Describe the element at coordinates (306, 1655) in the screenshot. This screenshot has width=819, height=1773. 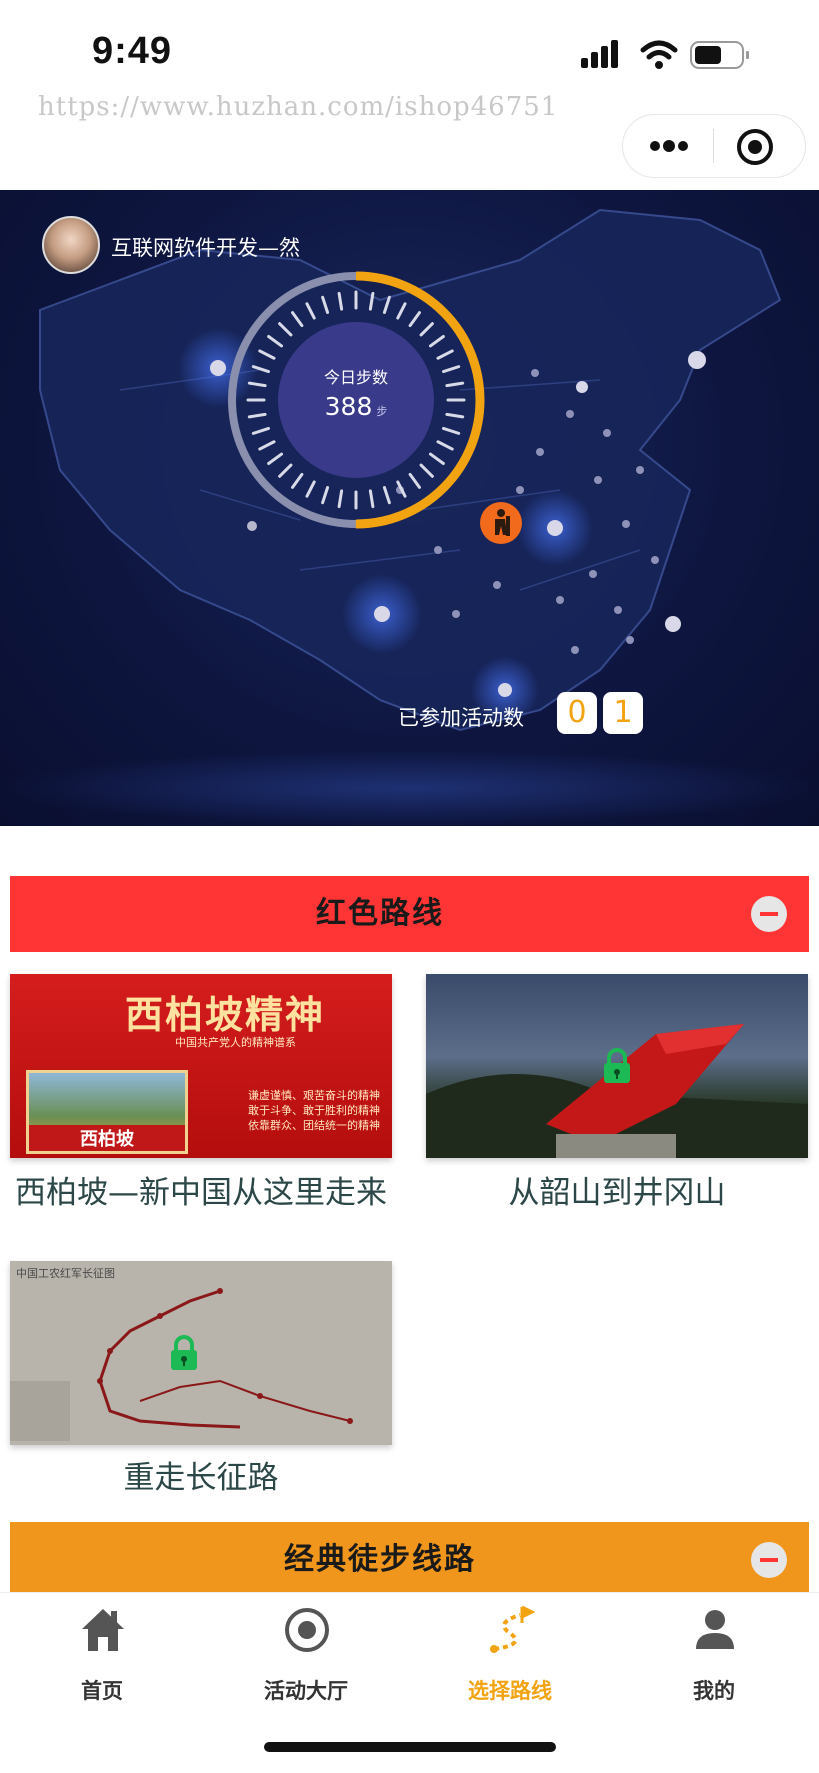
I see `tab-activity-hall: 活动大厅` at that location.